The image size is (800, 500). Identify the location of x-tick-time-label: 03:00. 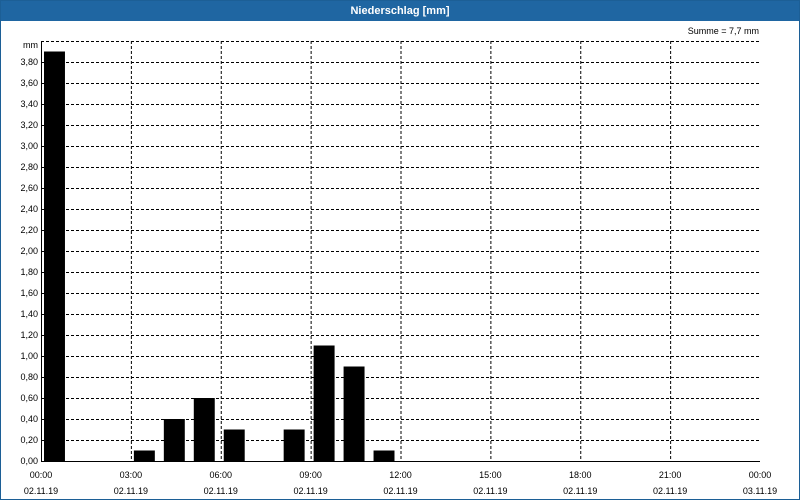
(131, 475).